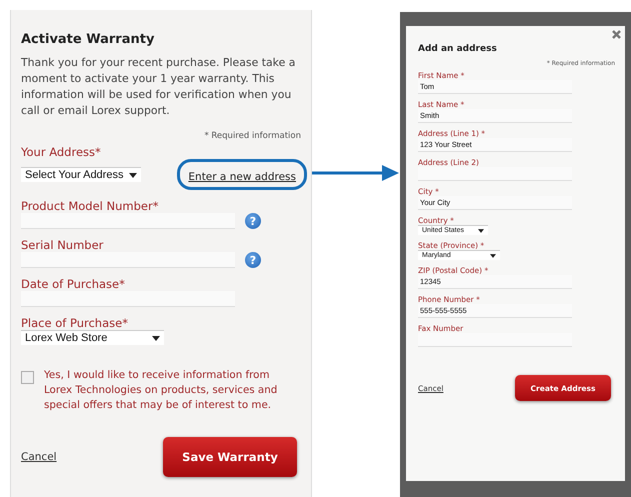 The width and height of the screenshot is (631, 497). What do you see at coordinates (158, 87) in the screenshot?
I see `intro-text: Thank you for your recent purchase. Please take a moment to activate your 1 year warranty. This information will be used for verification when you call or email Lorex support.` at bounding box center [158, 87].